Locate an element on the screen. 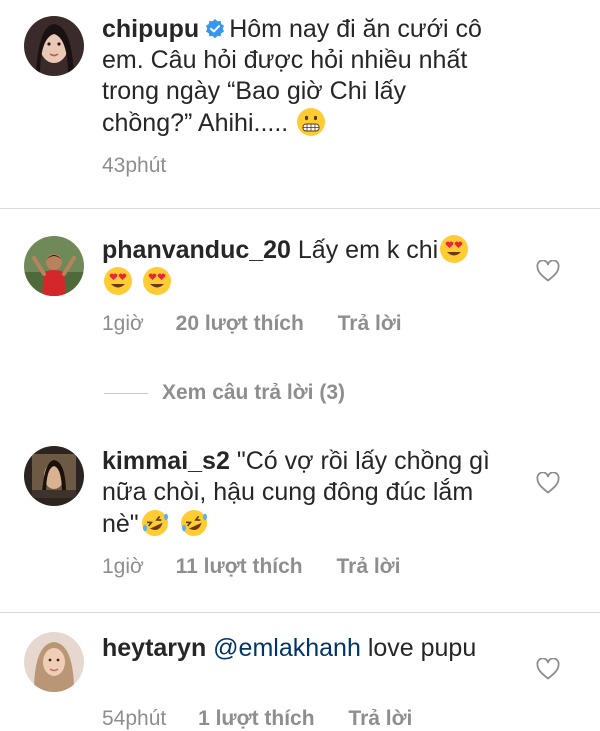 The image size is (600, 731). comment-likes: 11 lượt thích is located at coordinates (239, 566).